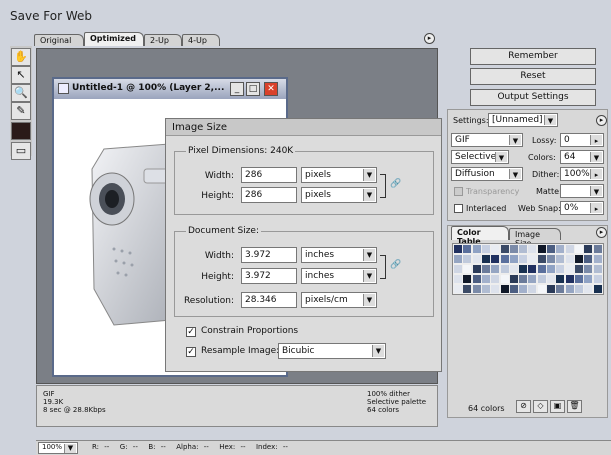 The width and height of the screenshot is (611, 455). I want to click on matte-select: ▼, so click(582, 191).